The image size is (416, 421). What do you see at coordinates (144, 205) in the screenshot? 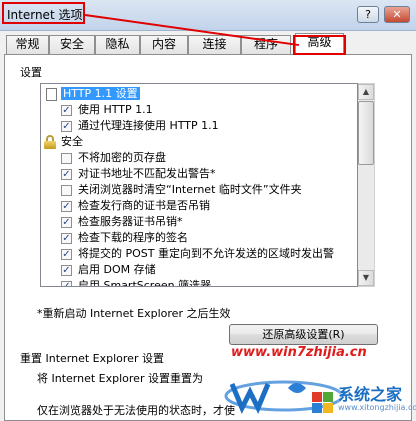
I see `list-item-label: 检查发行商的证书是否吊销` at bounding box center [144, 205].